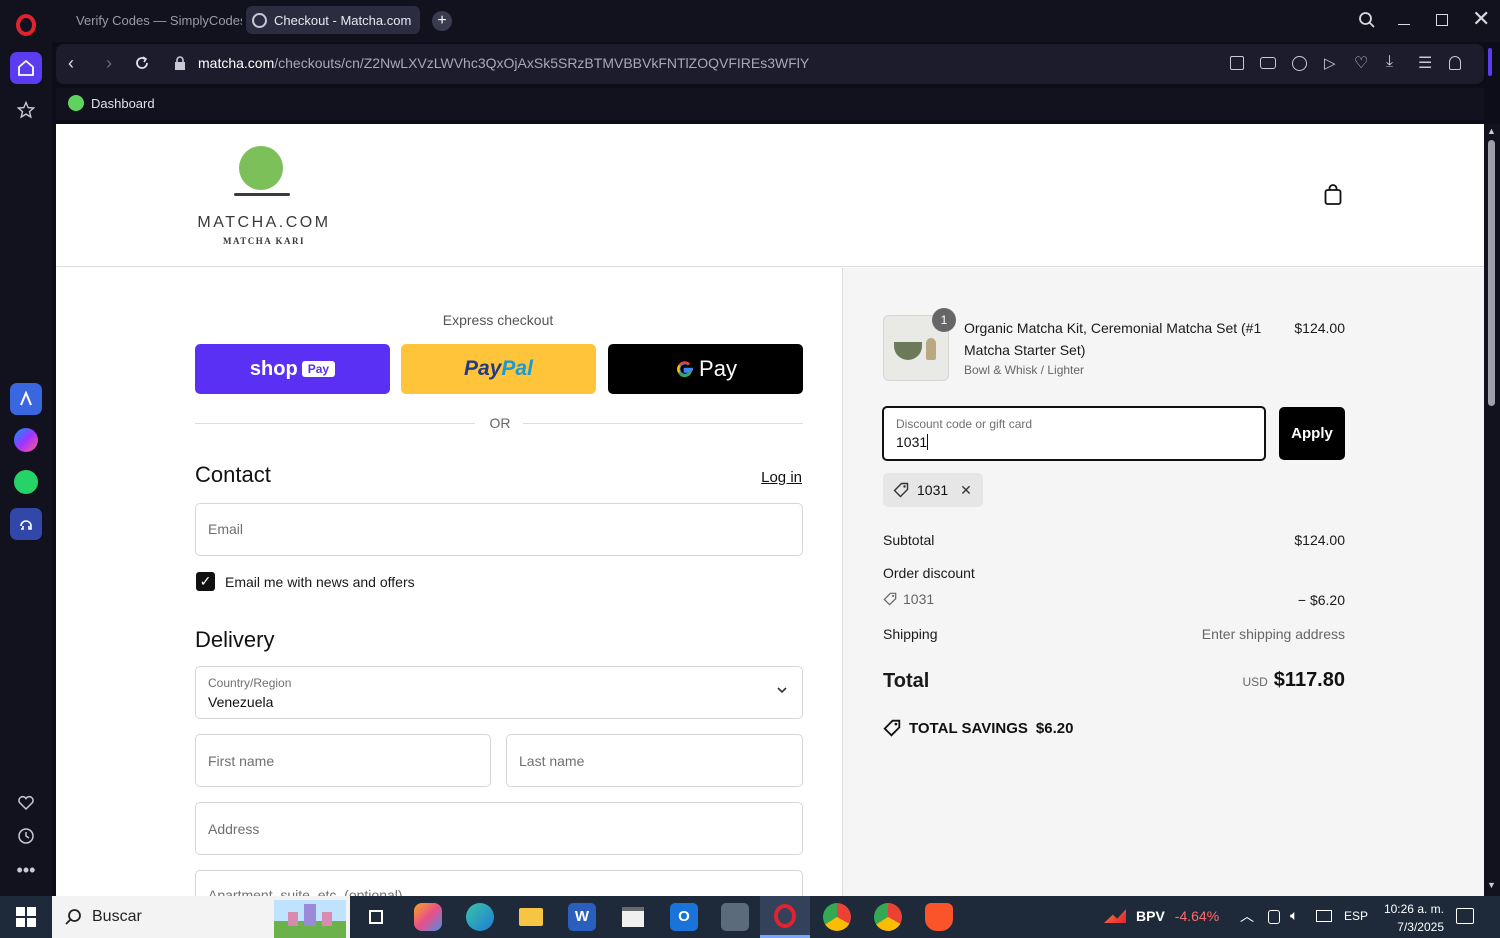 The height and width of the screenshot is (938, 1500). Describe the element at coordinates (1425, 63) in the screenshot. I see `easy-setup-menu-icon: ☰` at that location.